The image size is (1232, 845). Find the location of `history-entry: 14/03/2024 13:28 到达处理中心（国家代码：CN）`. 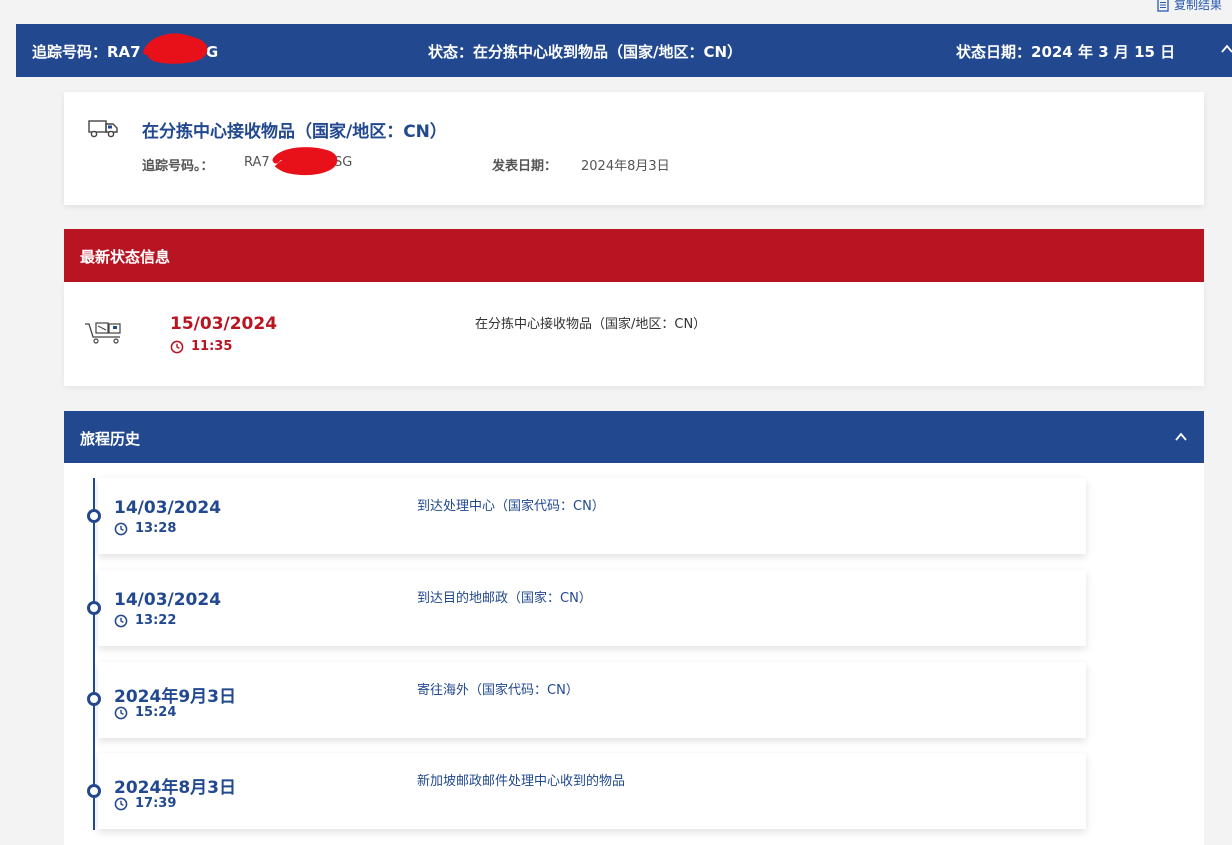

history-entry: 14/03/2024 13:28 到达处理中心（国家代码：CN） is located at coordinates (592, 516).